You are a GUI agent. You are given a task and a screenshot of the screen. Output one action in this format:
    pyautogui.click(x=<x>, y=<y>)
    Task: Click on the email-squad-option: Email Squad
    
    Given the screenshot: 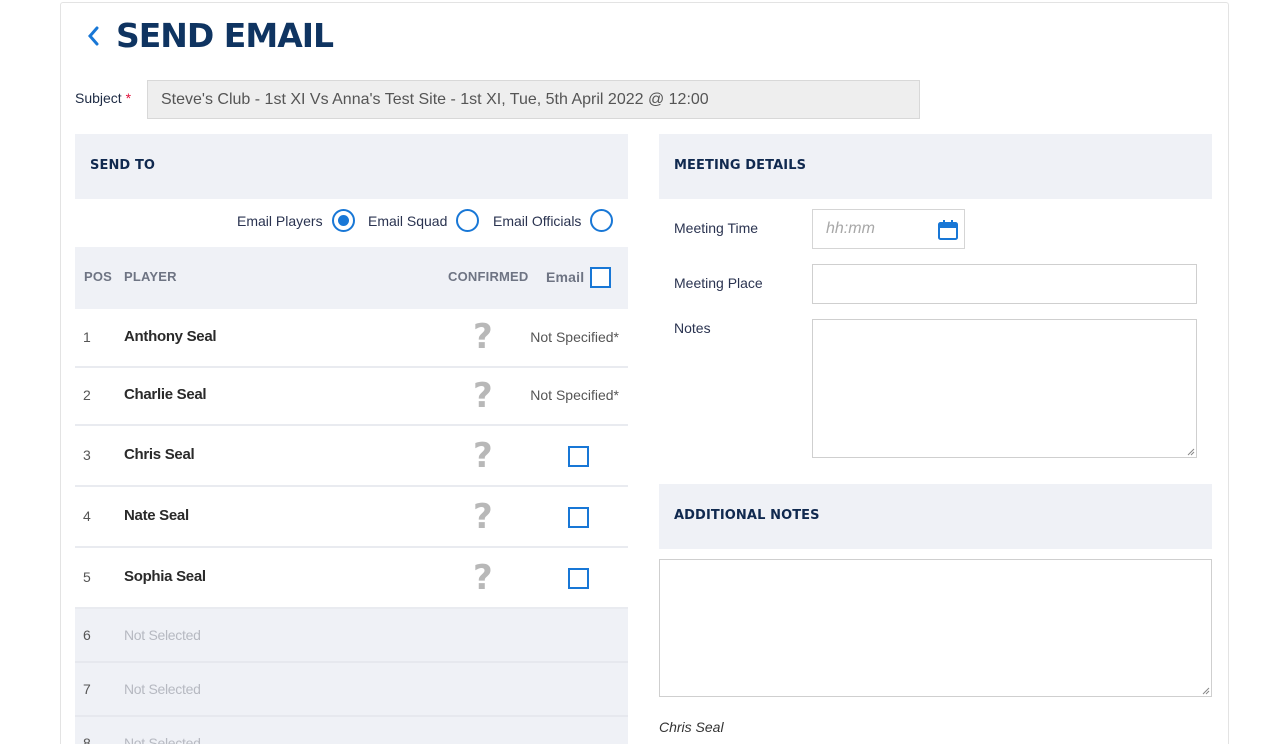 What is the action you would take?
    pyautogui.click(x=424, y=220)
    